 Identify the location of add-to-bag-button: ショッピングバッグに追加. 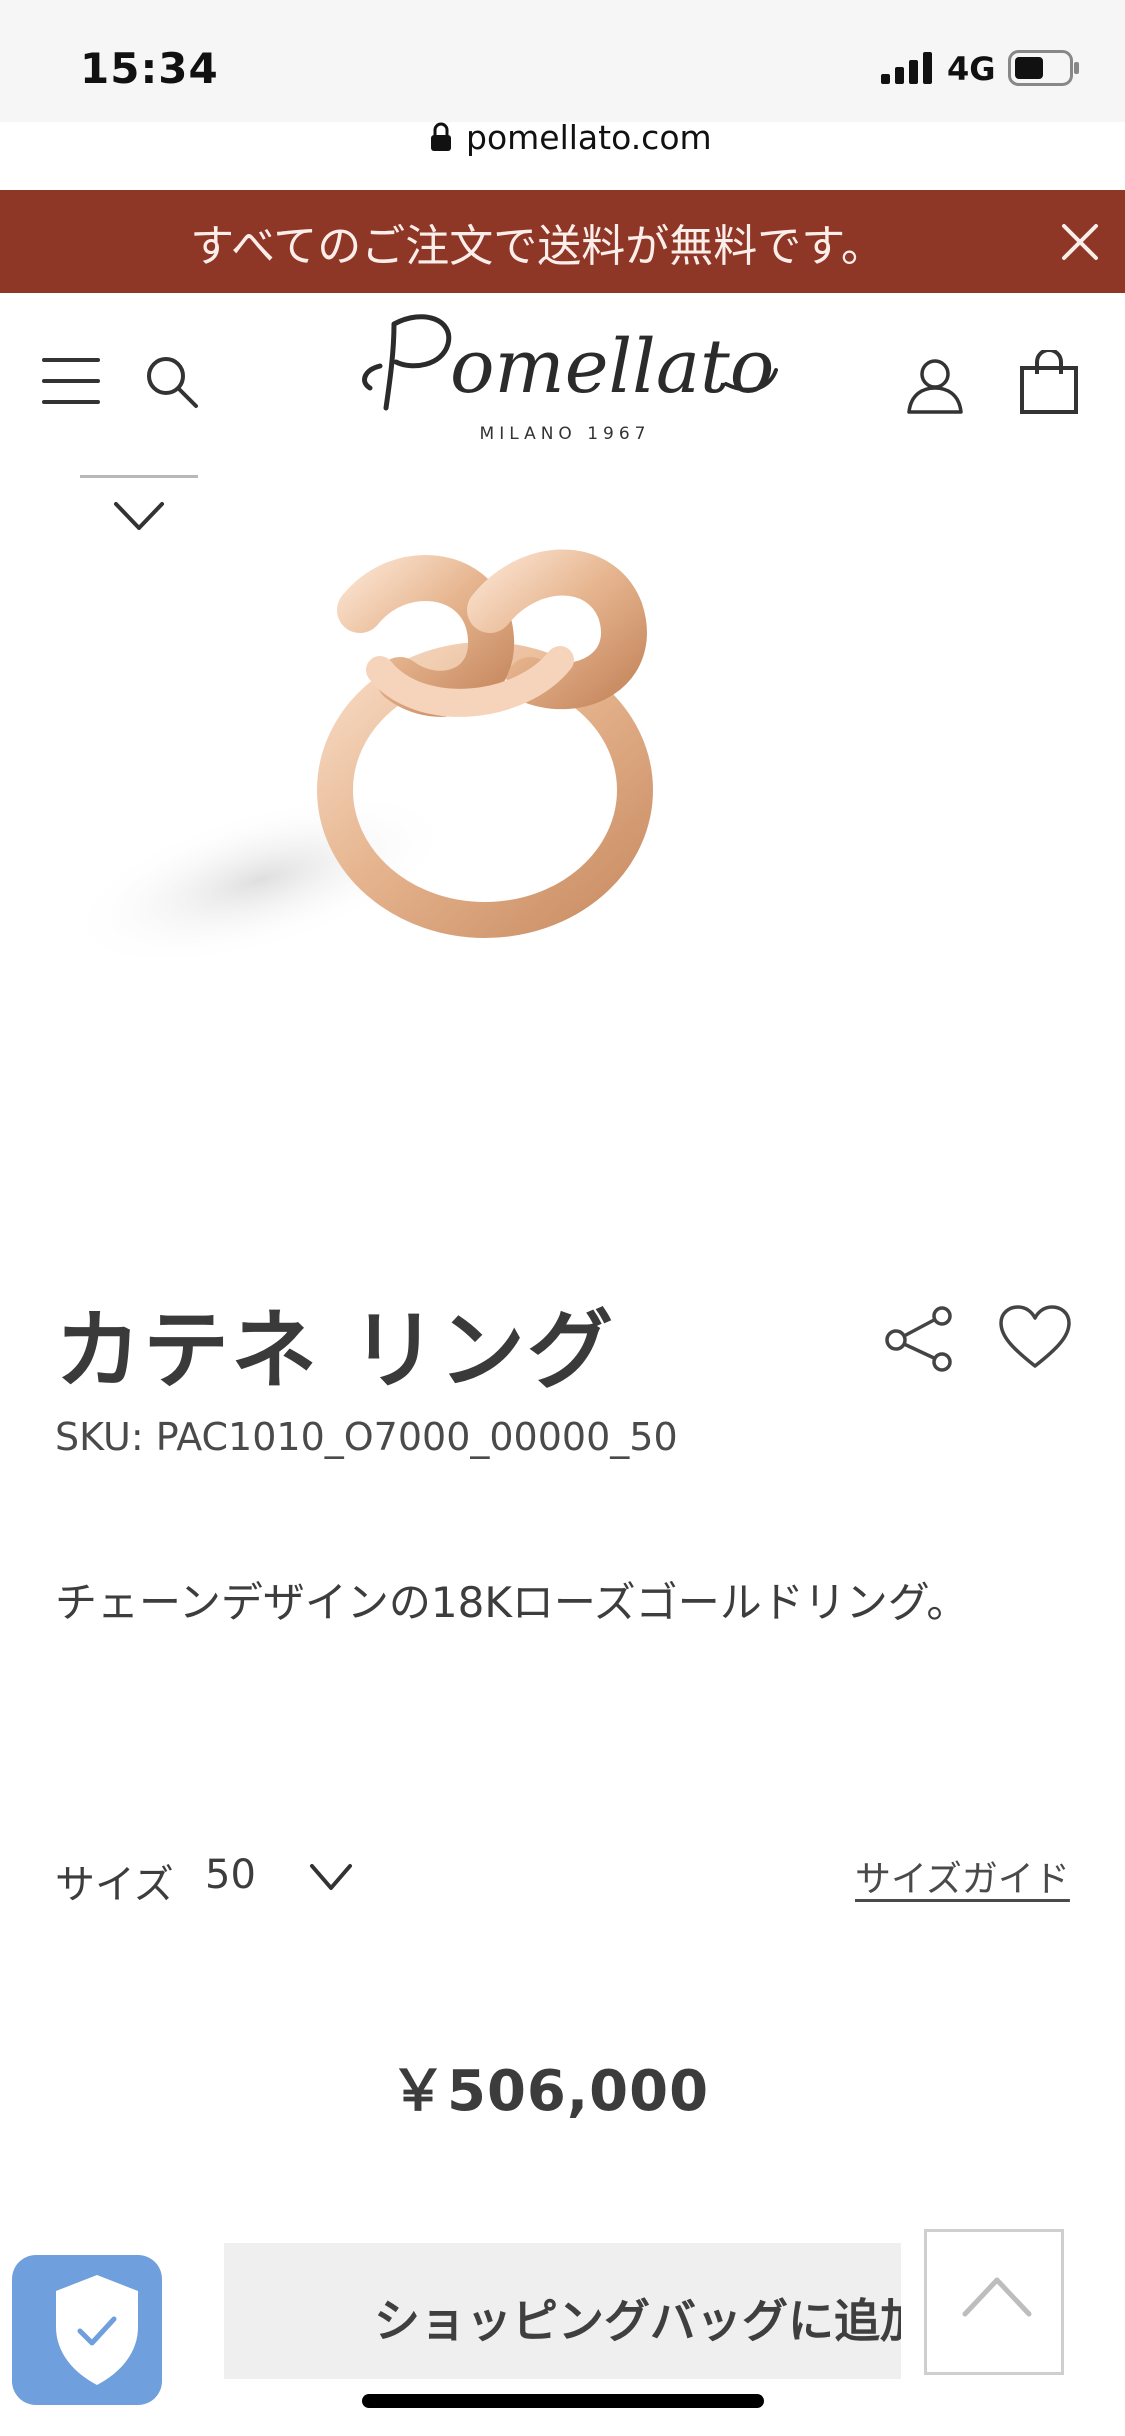
(562, 2311).